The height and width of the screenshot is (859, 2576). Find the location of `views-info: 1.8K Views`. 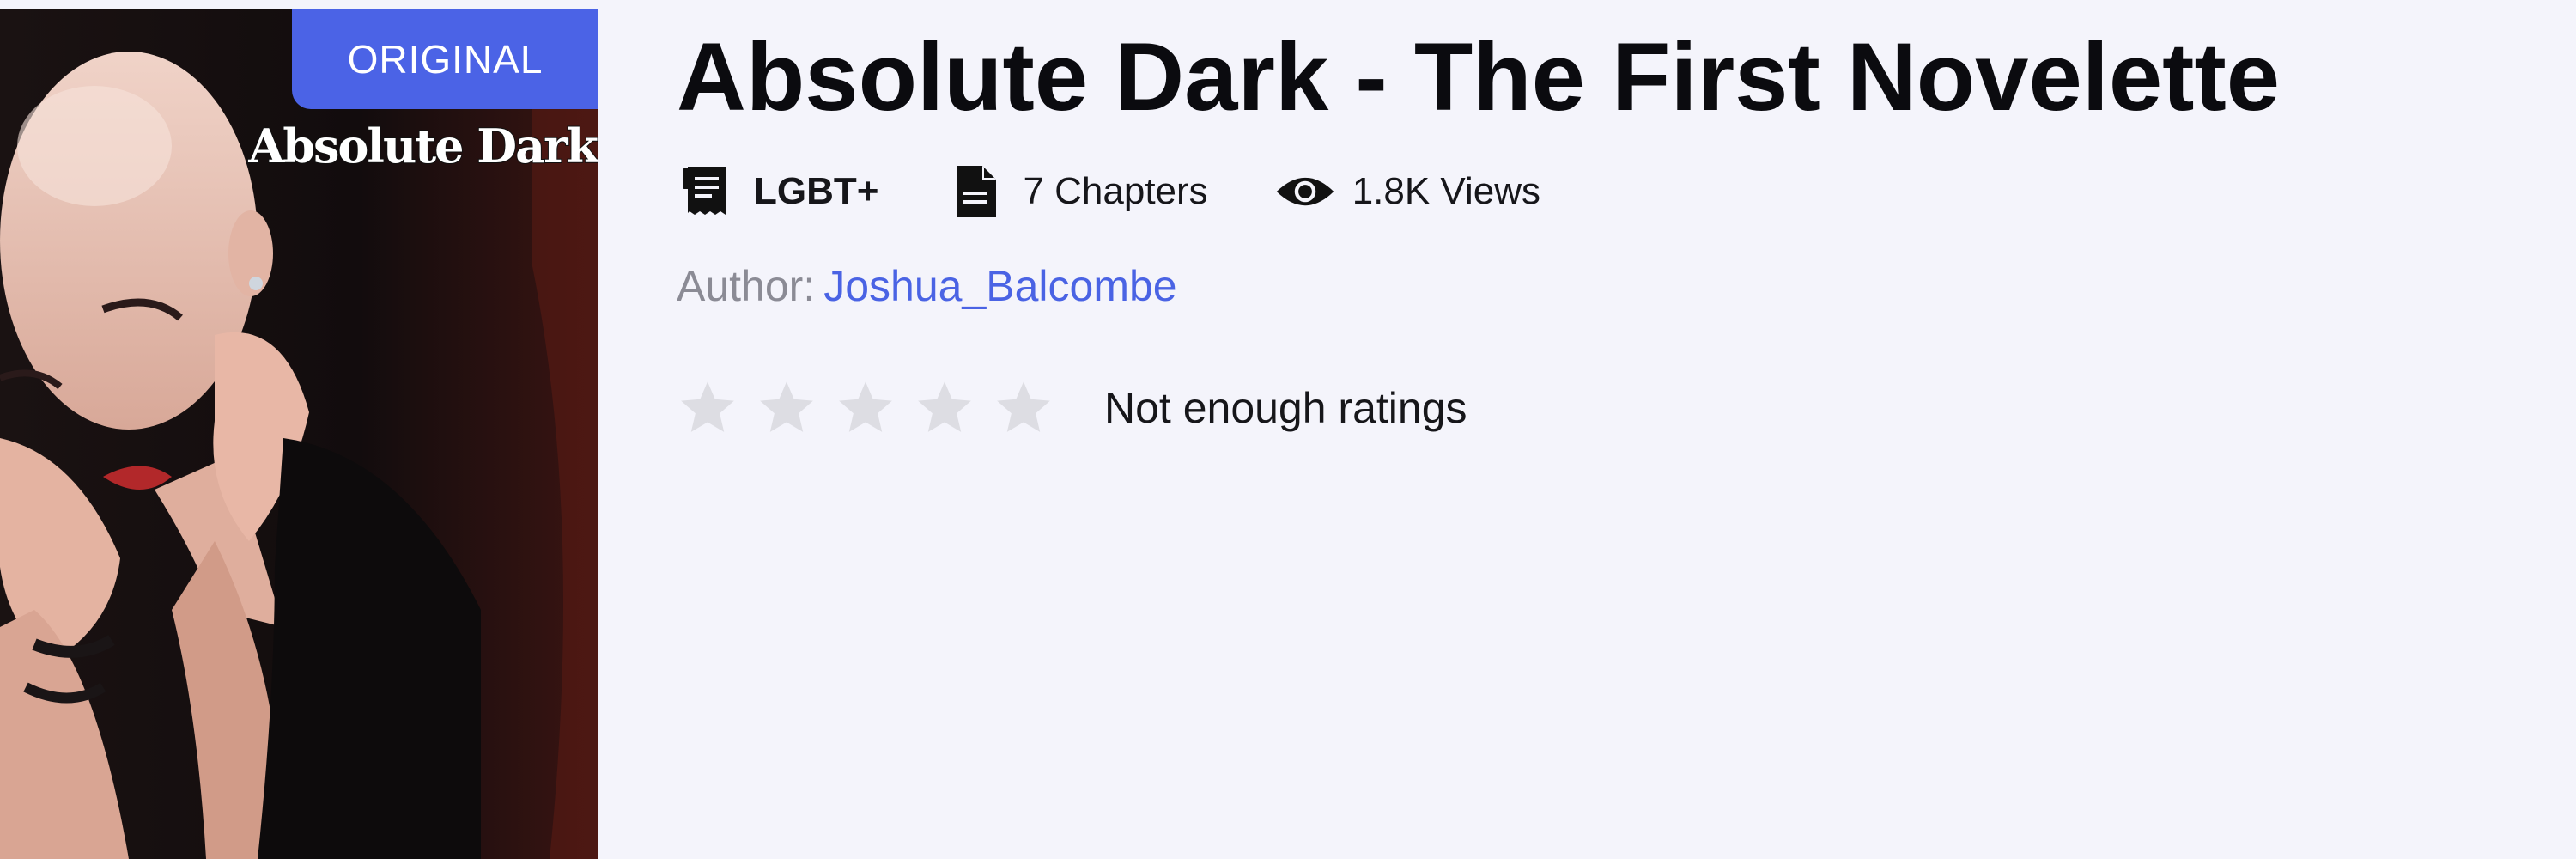

views-info: 1.8K Views is located at coordinates (1407, 191).